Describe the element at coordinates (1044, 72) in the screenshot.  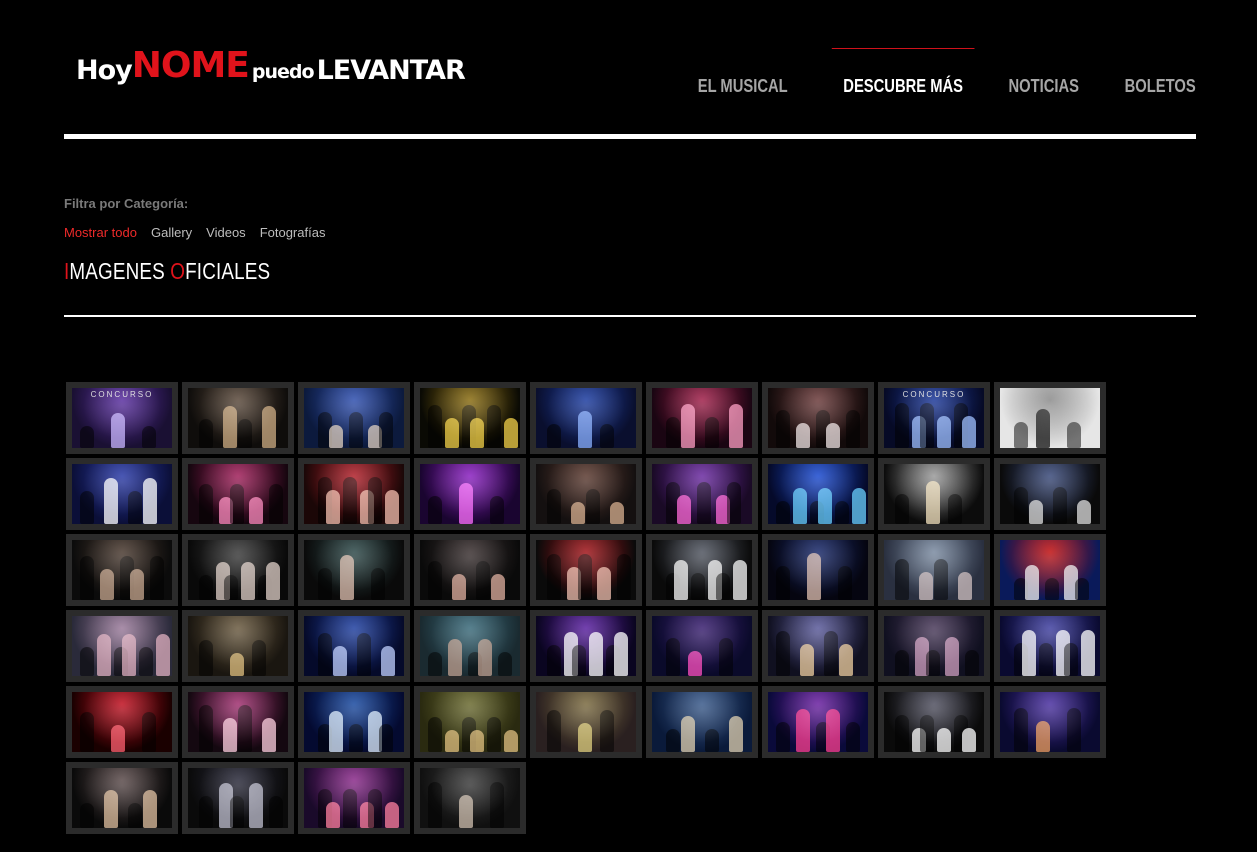
I see `nav-noticias: NOTICIAS` at that location.